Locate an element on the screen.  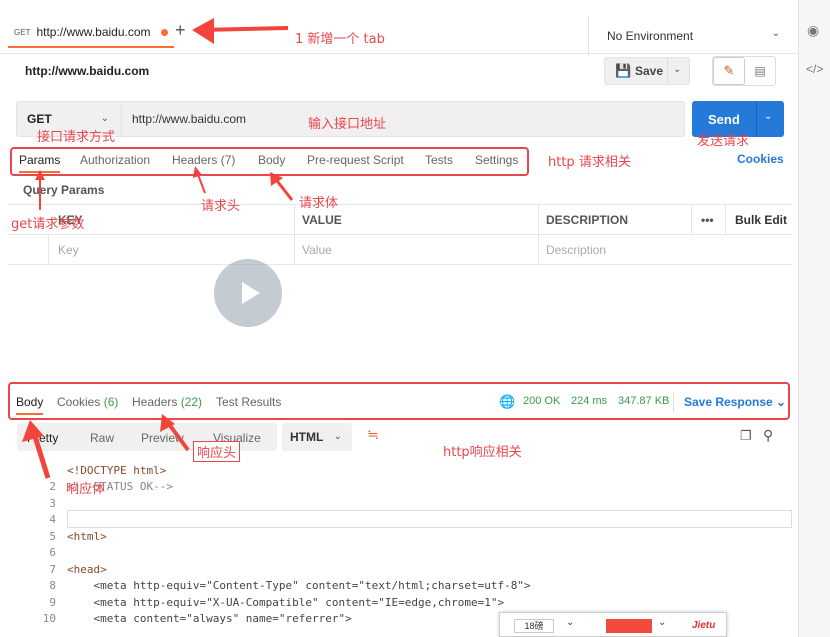
unsaved-dot-icon is located at coordinates (164, 32).